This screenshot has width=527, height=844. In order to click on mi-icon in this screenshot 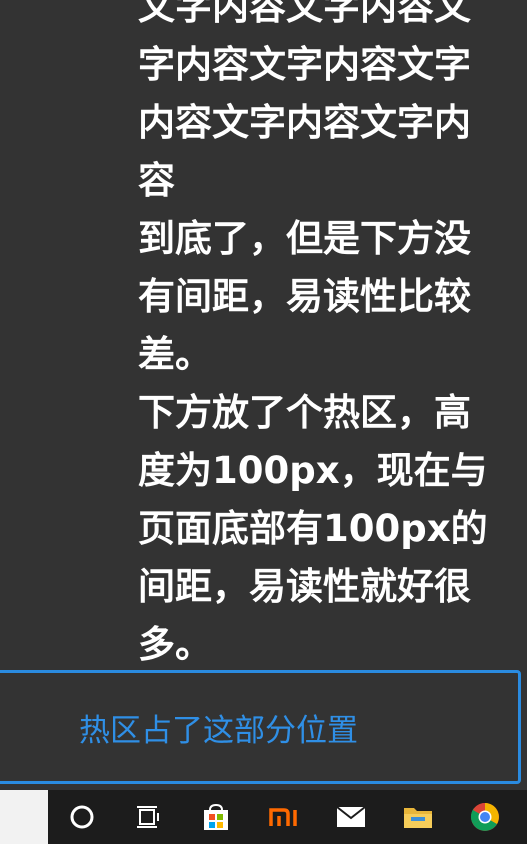, I will do `click(284, 817)`.